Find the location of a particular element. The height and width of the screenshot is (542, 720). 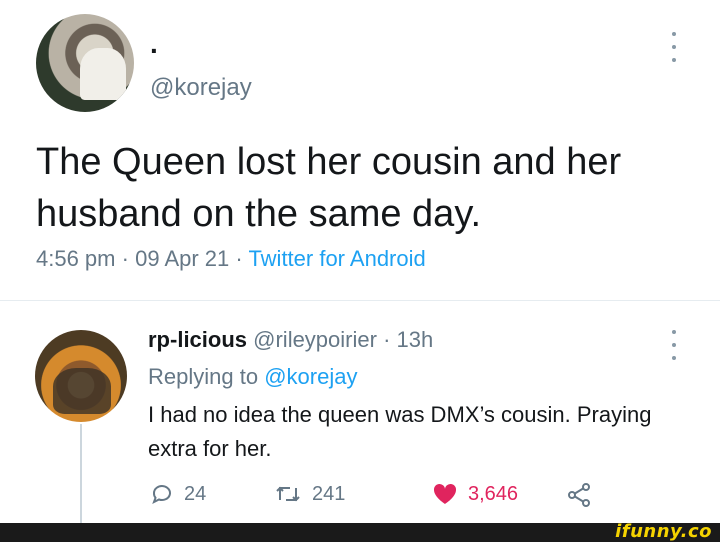

reply-icon is located at coordinates (161, 495).